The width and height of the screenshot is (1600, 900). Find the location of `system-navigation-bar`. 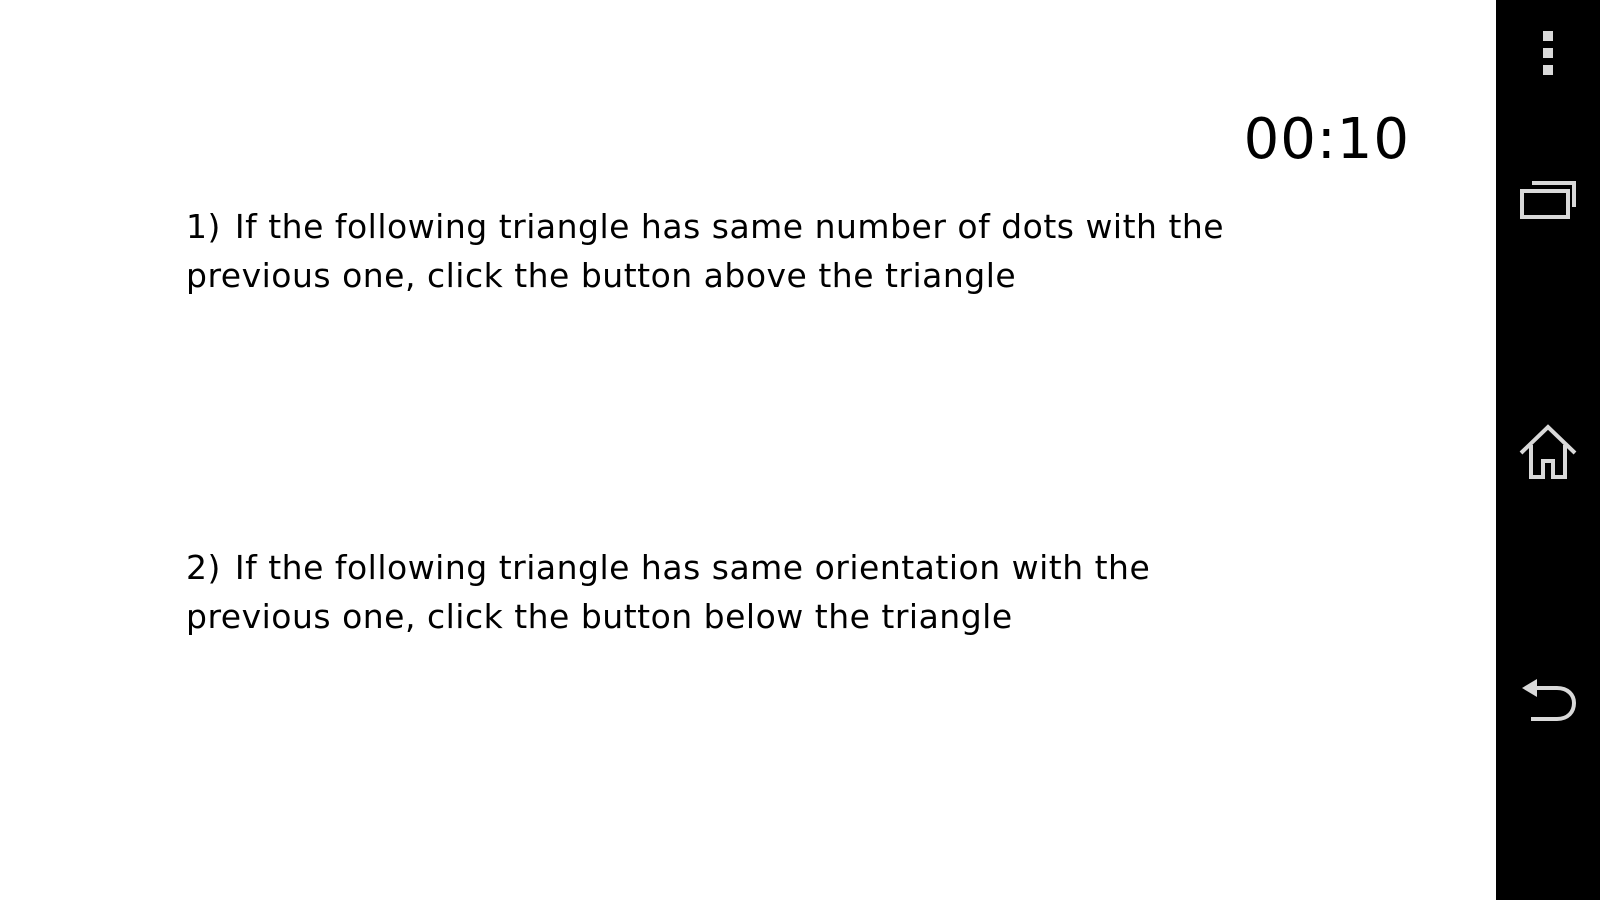

system-navigation-bar is located at coordinates (1548, 450).